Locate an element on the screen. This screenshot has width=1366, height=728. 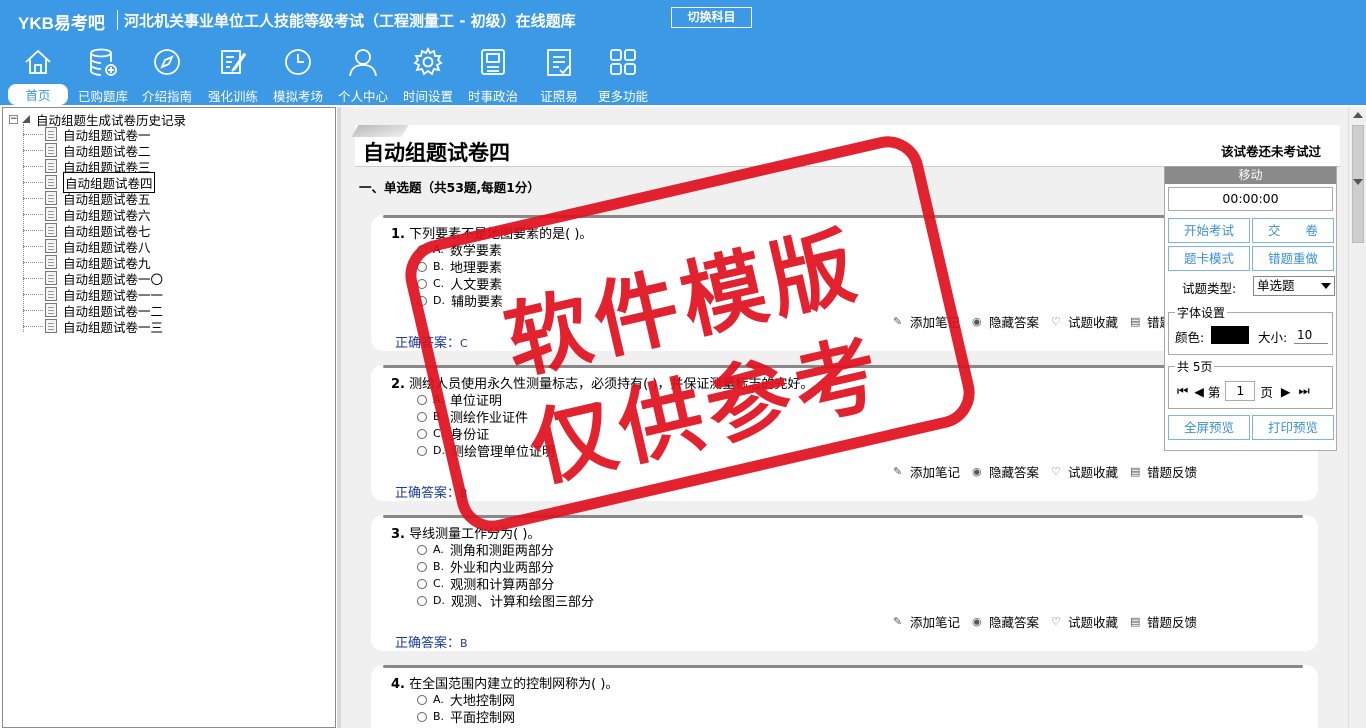
scroll-down-icon is located at coordinates (1358, 182).